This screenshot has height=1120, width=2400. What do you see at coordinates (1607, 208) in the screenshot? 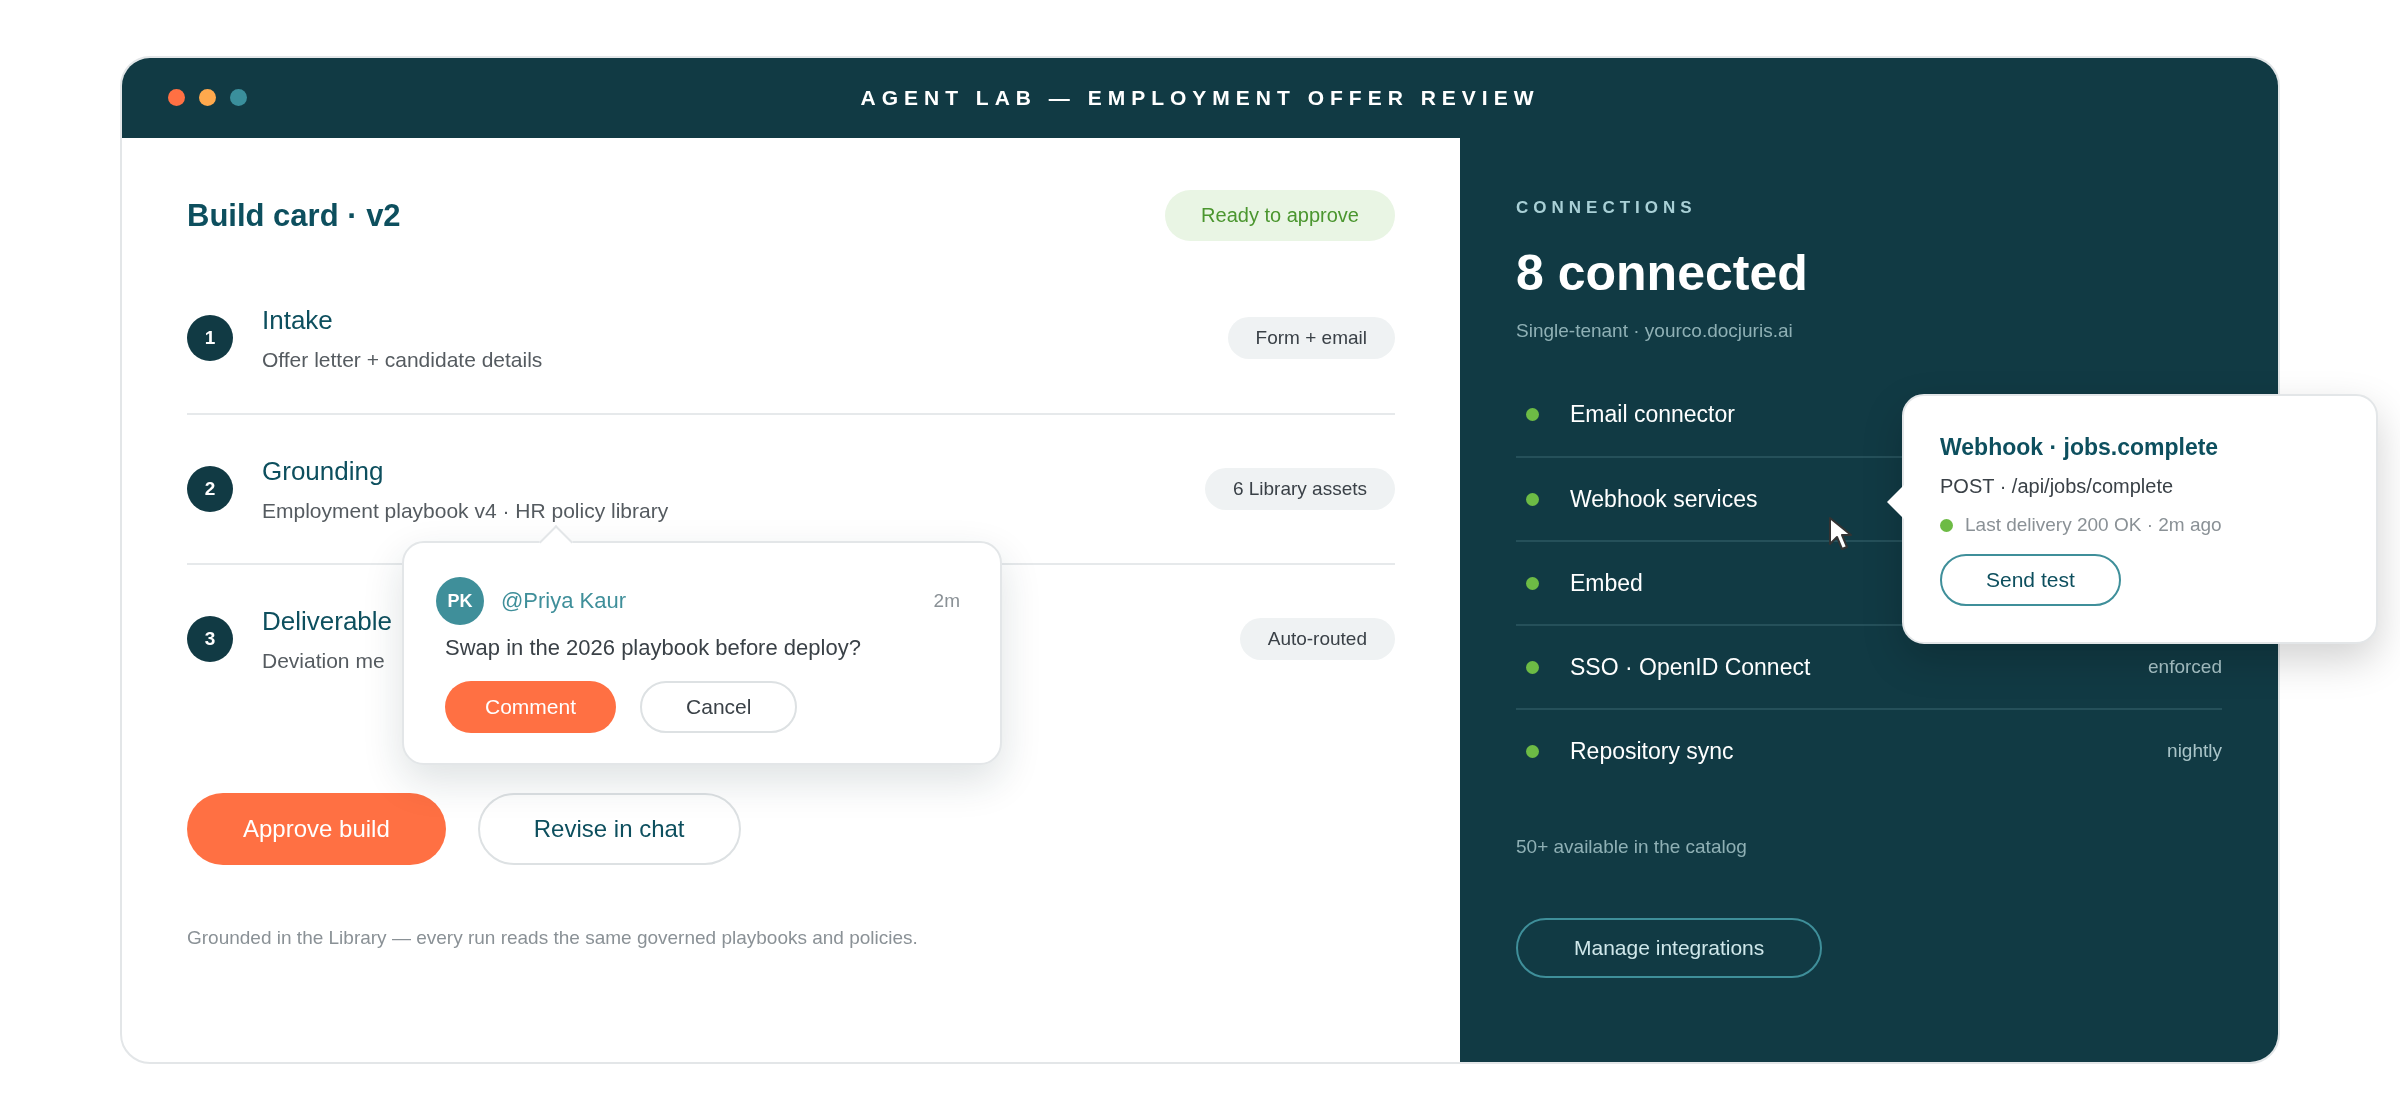
I see `section-label: CONNECTIONS` at bounding box center [1607, 208].